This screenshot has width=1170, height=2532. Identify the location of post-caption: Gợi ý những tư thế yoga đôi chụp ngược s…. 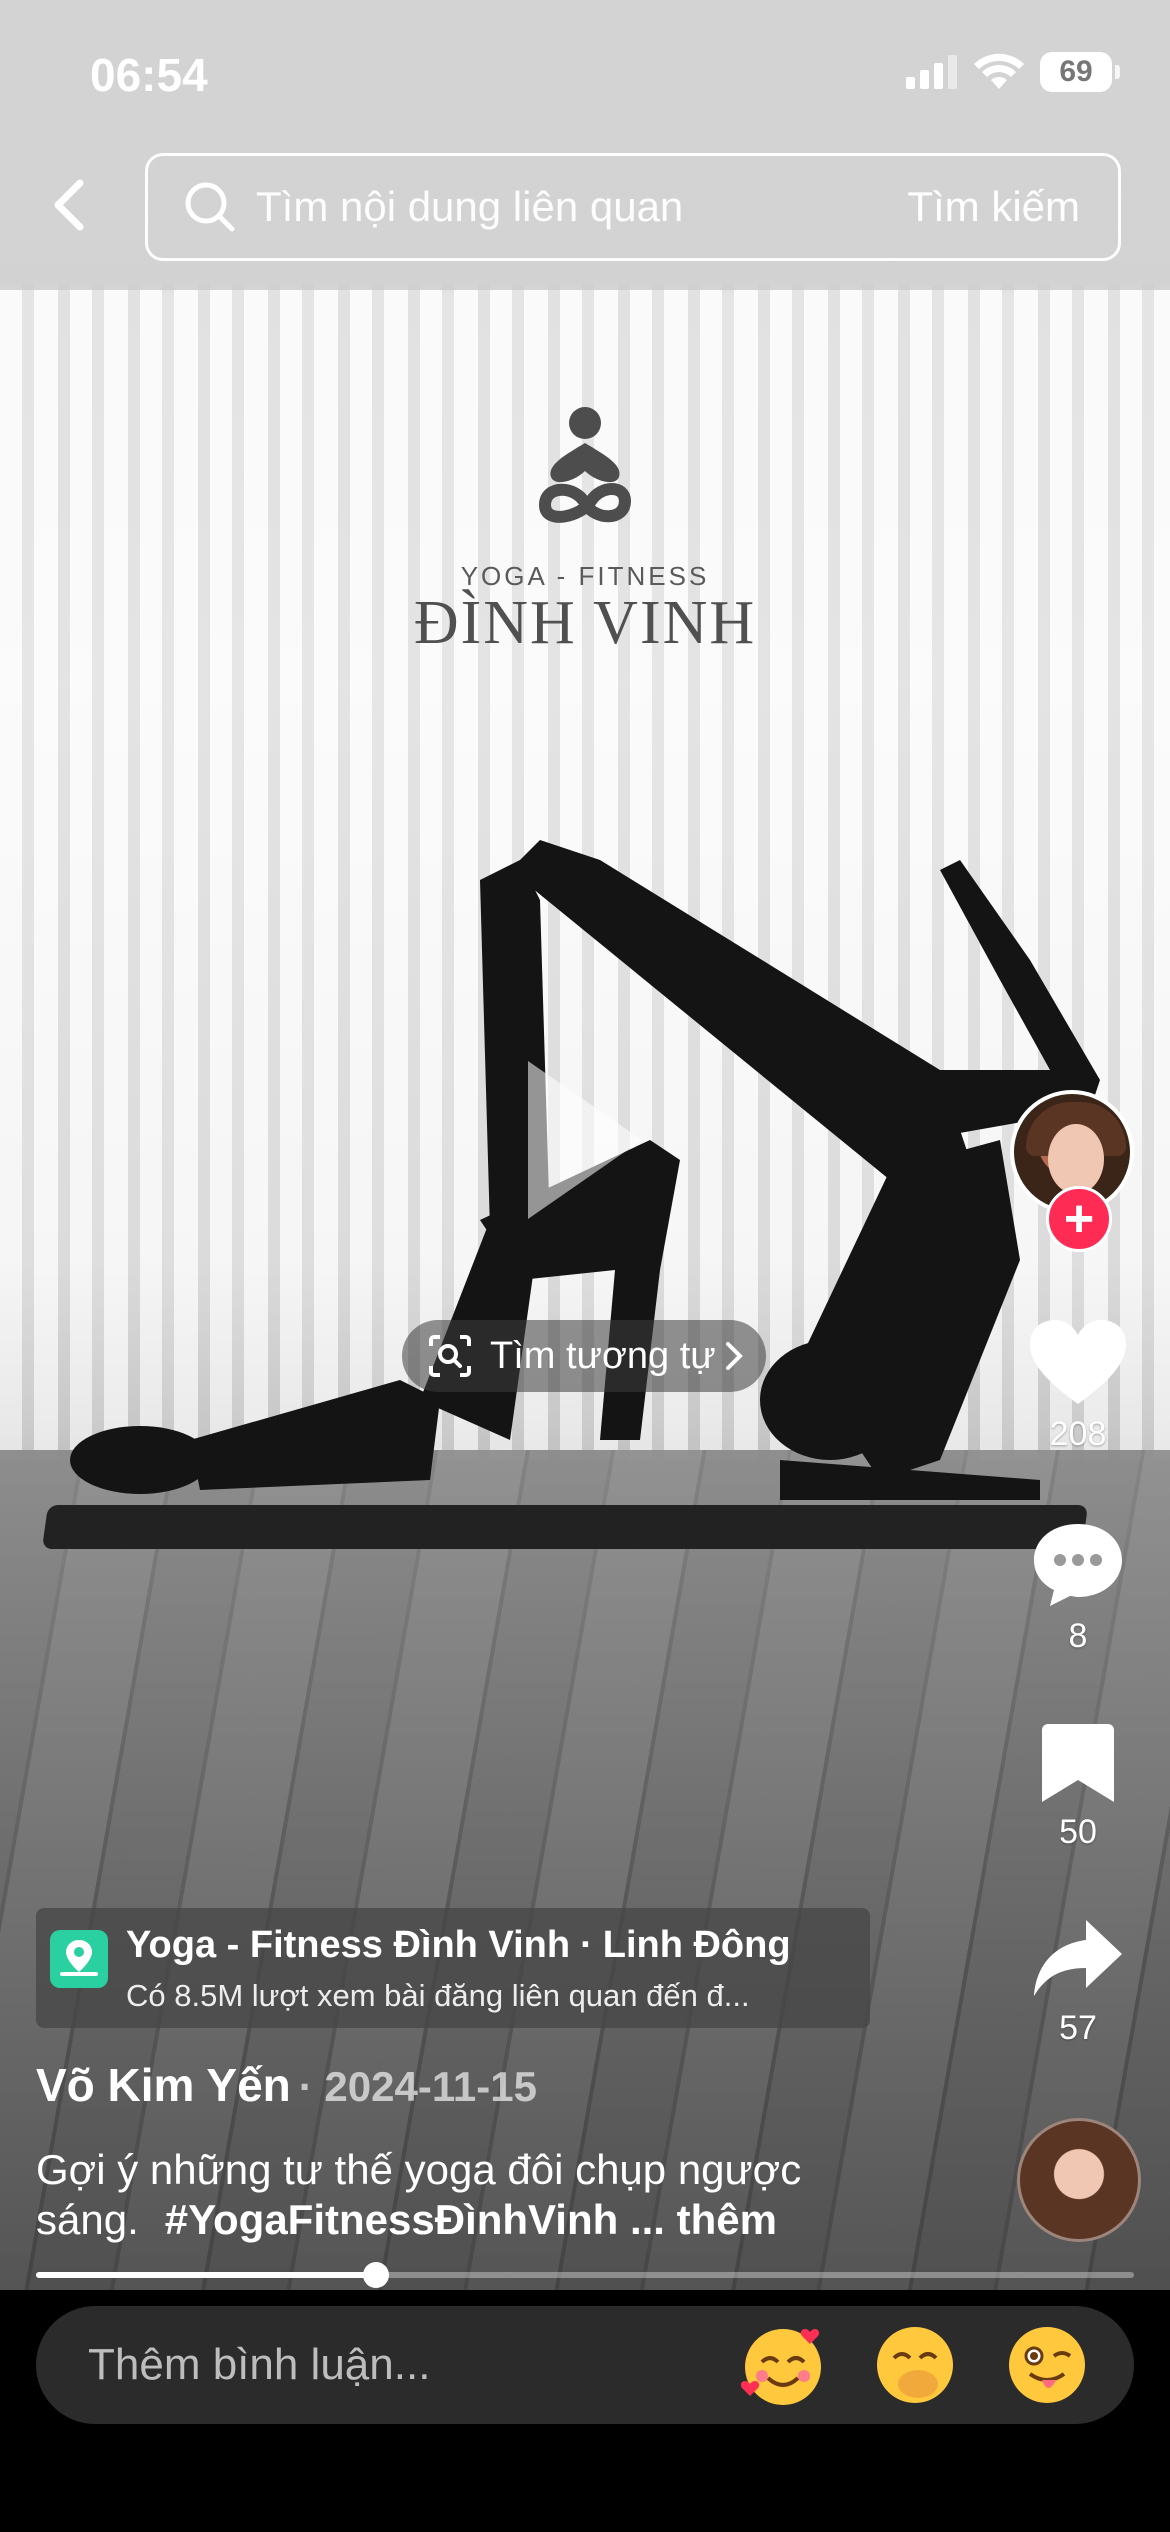
(476, 2195).